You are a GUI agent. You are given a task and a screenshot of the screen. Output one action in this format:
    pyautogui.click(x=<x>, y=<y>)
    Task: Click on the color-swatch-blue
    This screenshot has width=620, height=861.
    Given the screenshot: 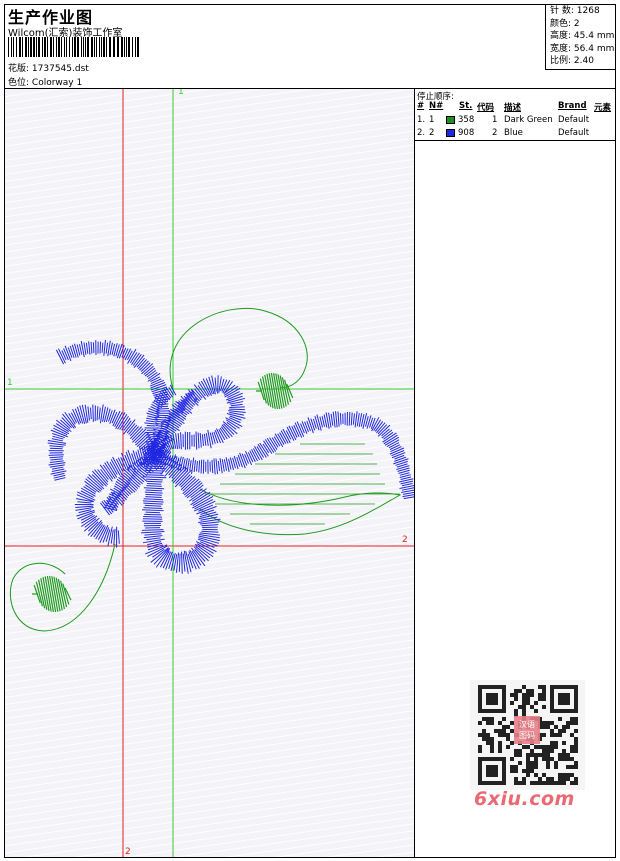 What is the action you would take?
    pyautogui.click(x=450, y=133)
    